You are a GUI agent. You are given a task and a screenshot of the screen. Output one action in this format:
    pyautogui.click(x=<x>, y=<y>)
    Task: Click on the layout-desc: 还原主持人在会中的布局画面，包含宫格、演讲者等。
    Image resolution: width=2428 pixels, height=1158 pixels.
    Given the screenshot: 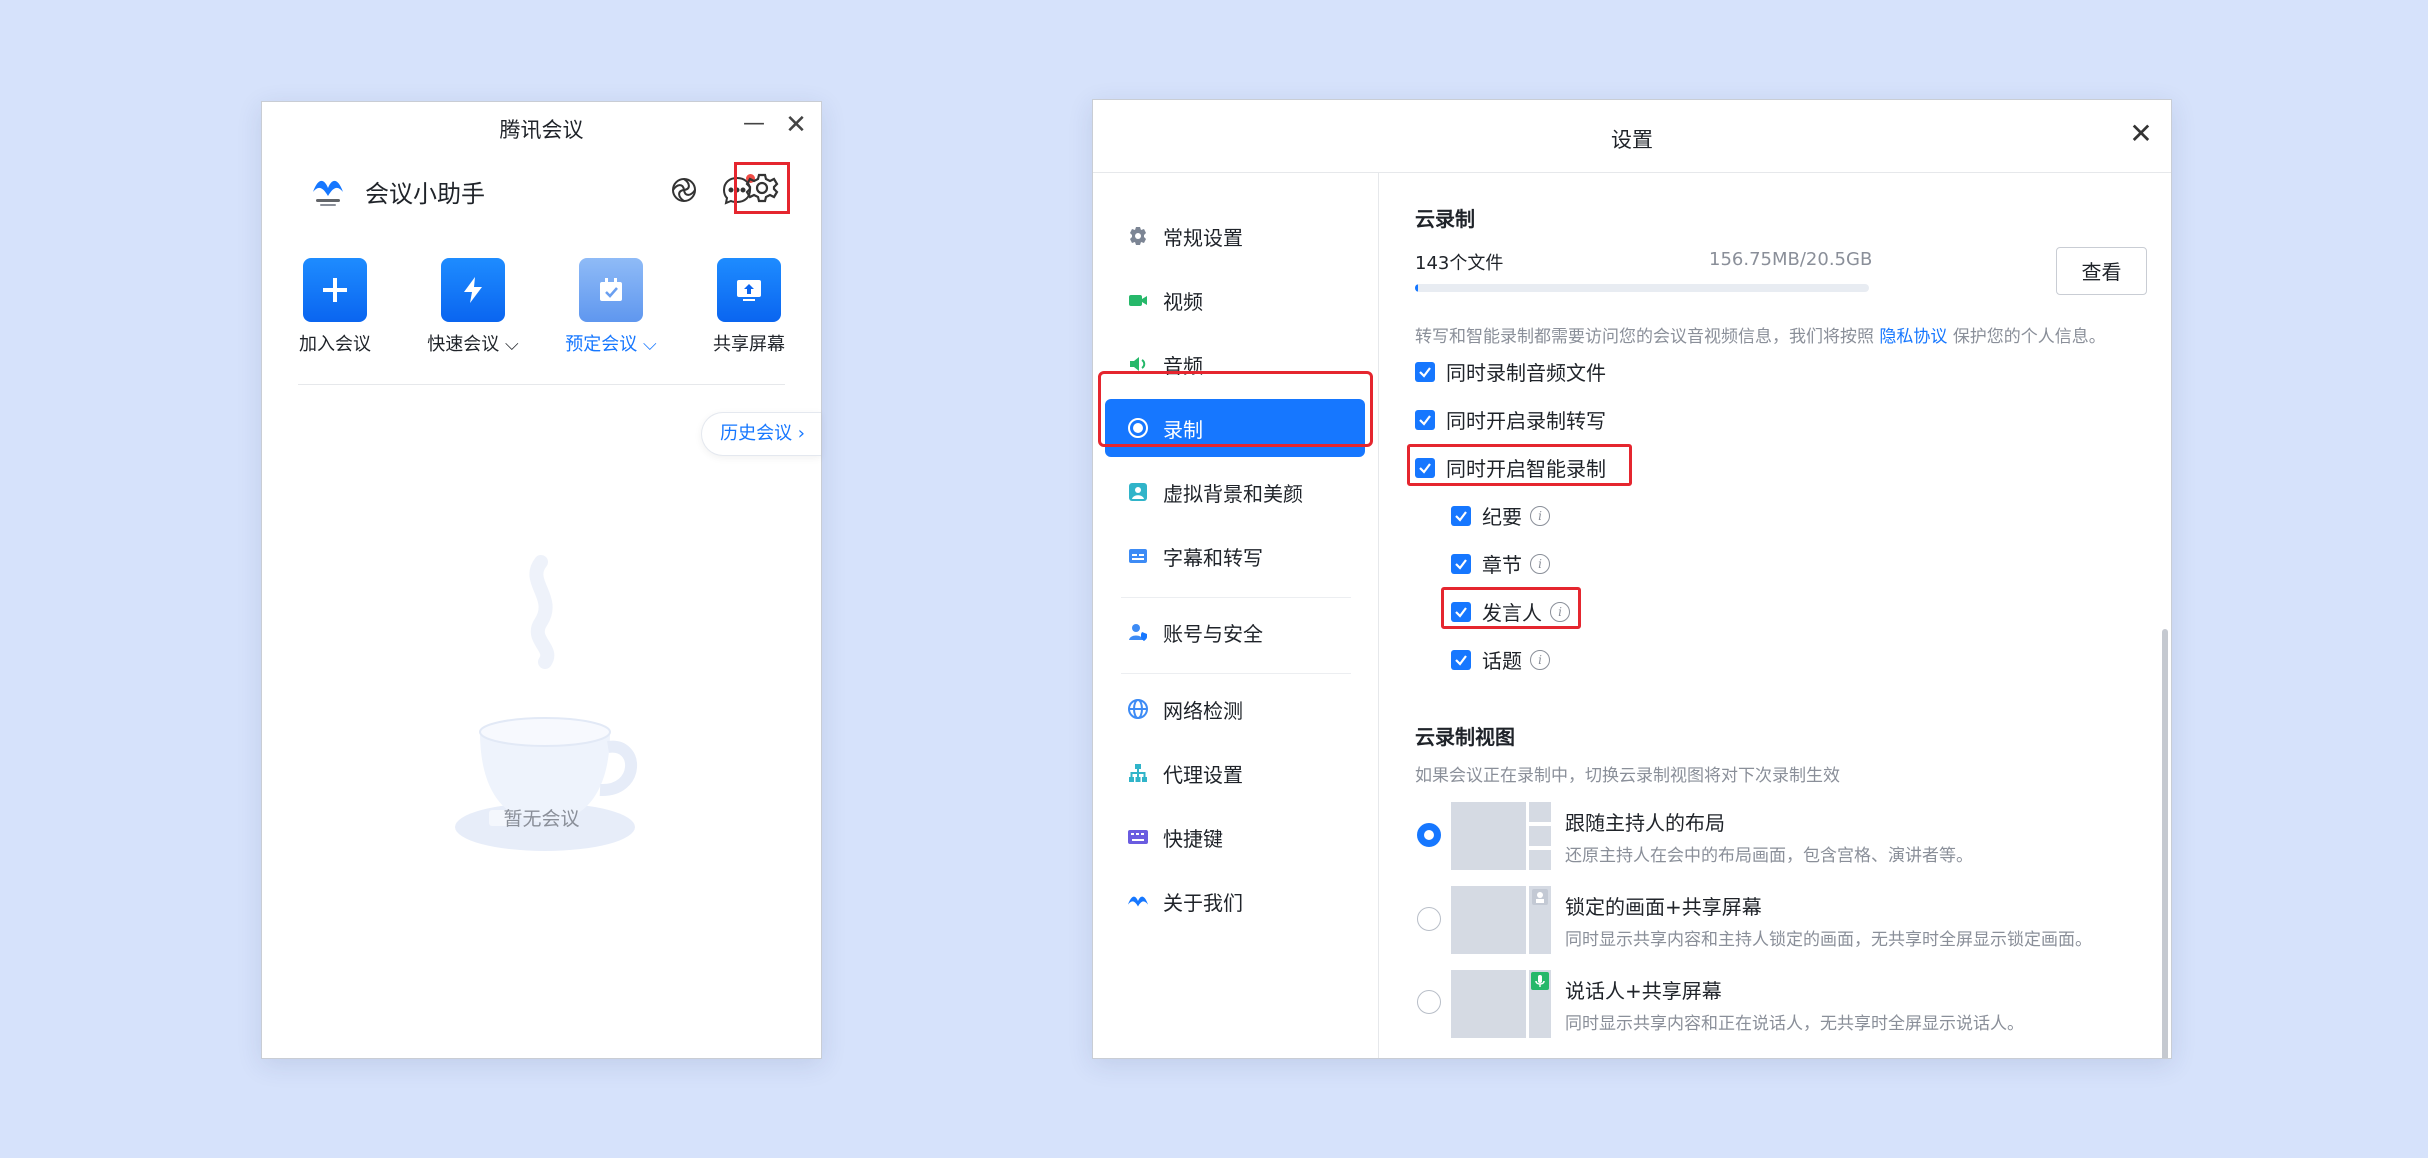 What is the action you would take?
    pyautogui.click(x=1769, y=856)
    